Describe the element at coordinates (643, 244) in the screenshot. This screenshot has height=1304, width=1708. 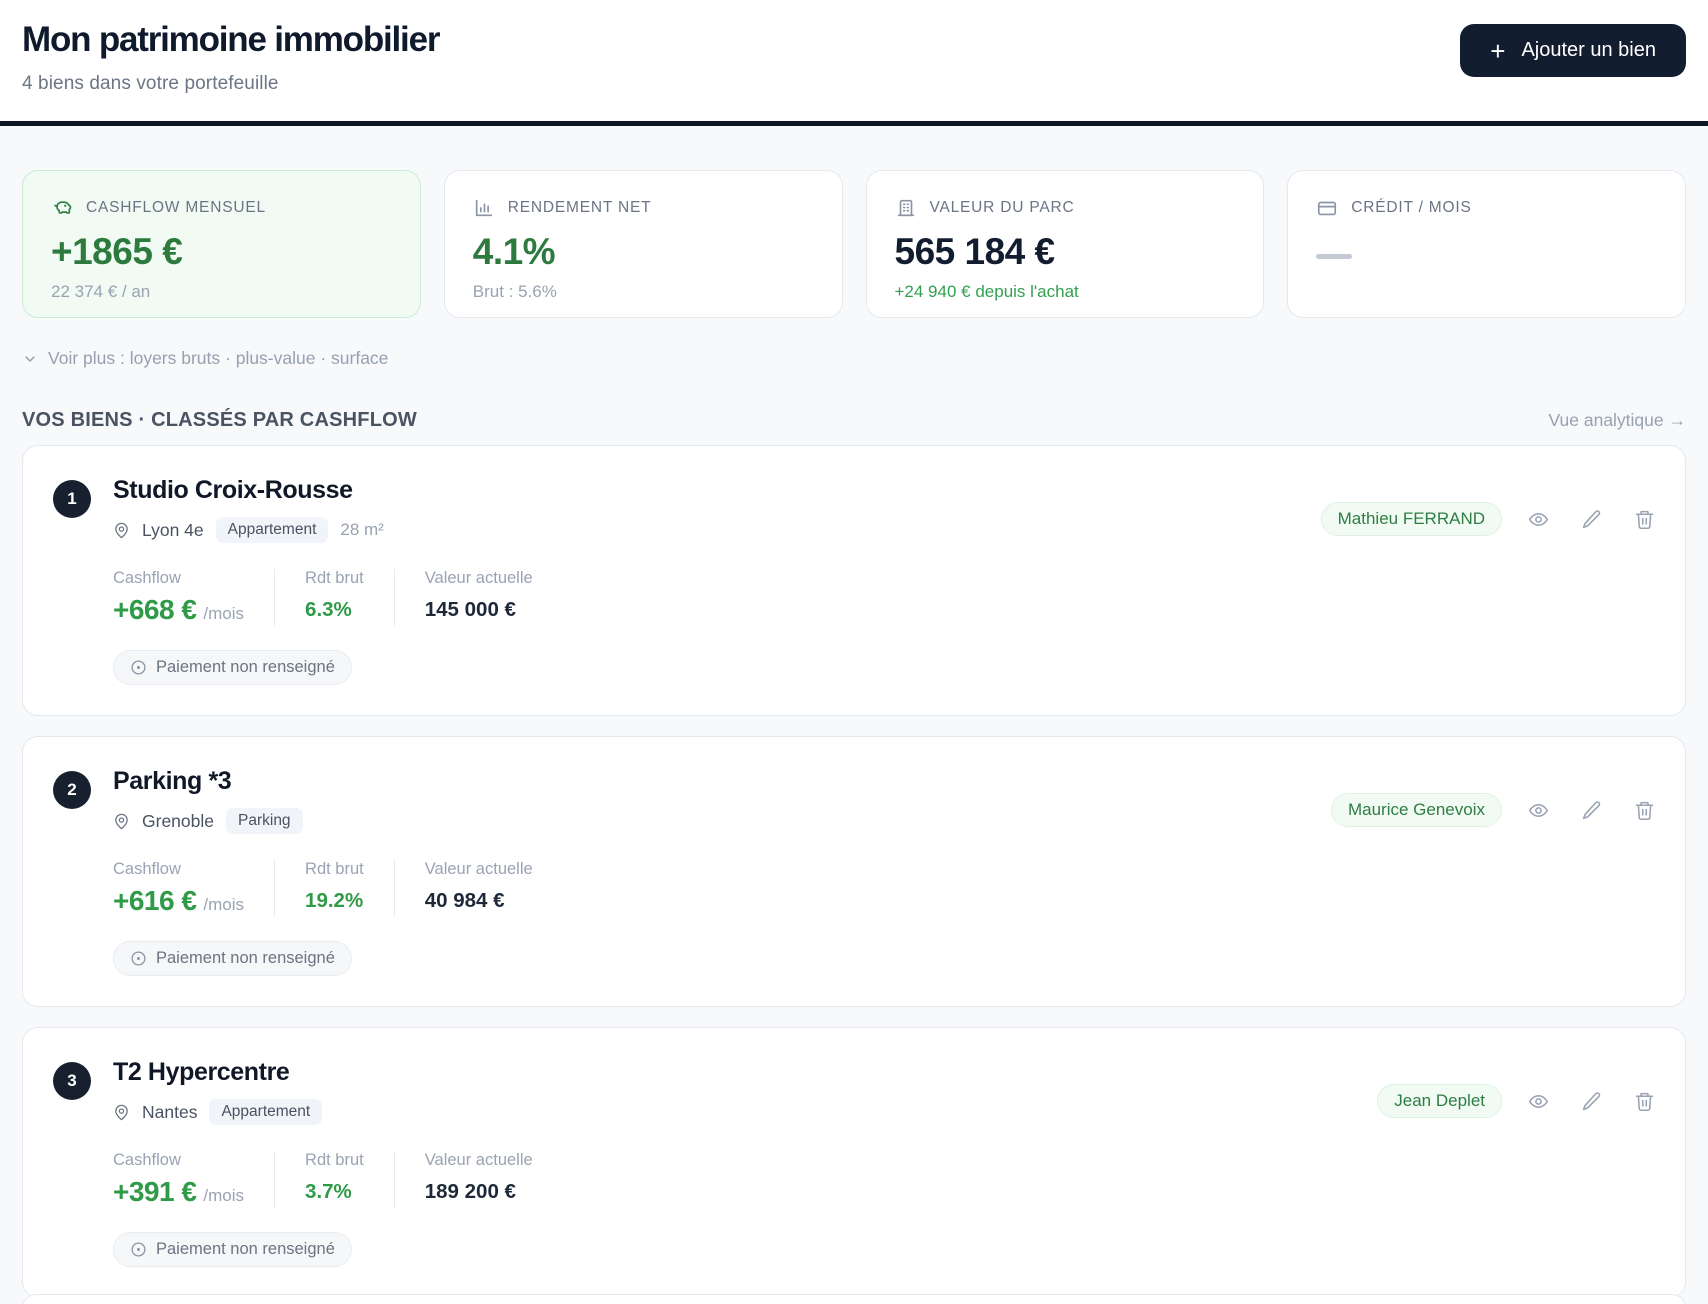
I see `stat-card-rendement: RENDEMENT NET 4.1% Brut : 5.6%` at that location.